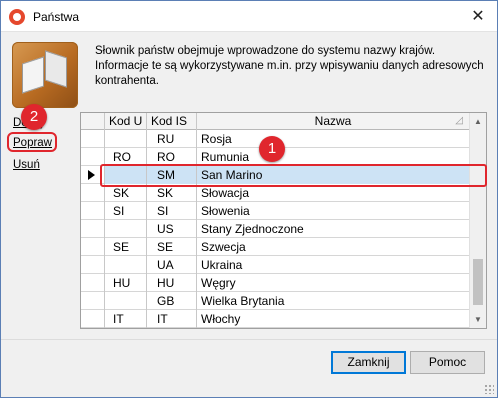 This screenshot has height=398, width=498. What do you see at coordinates (56, 69) in the screenshot?
I see `book-page-right` at bounding box center [56, 69].